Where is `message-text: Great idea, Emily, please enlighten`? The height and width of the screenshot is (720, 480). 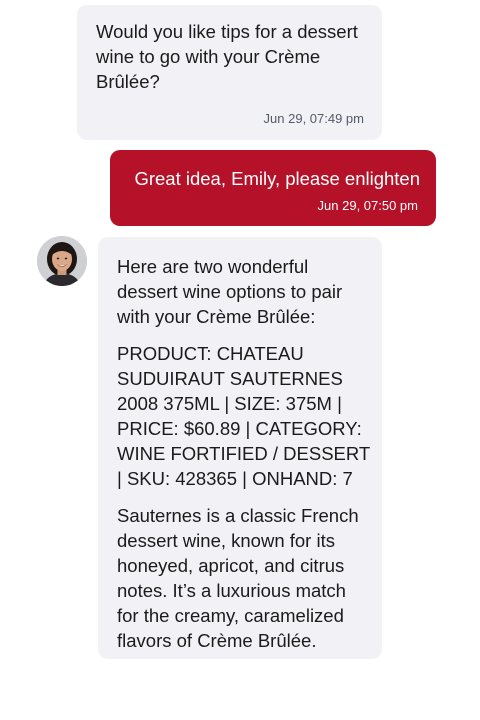 message-text: Great idea, Emily, please enlighten is located at coordinates (277, 178).